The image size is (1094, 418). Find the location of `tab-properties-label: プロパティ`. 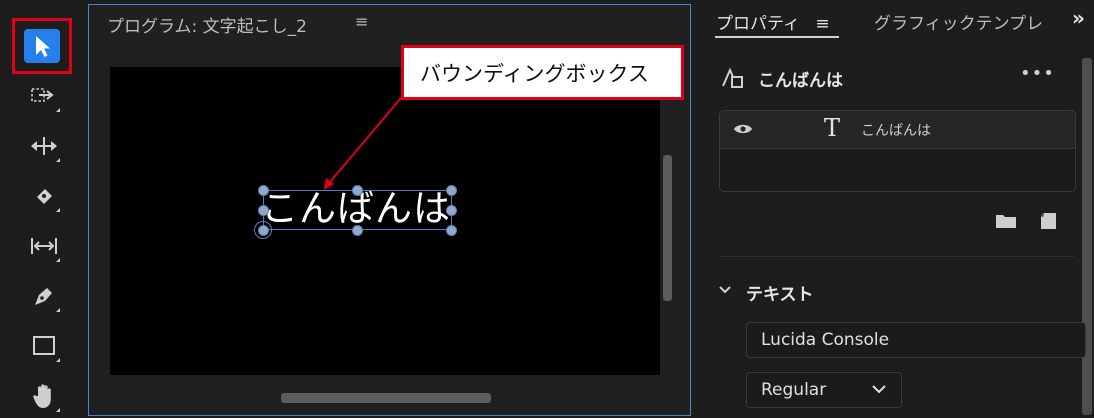

tab-properties-label: プロパティ is located at coordinates (758, 24).